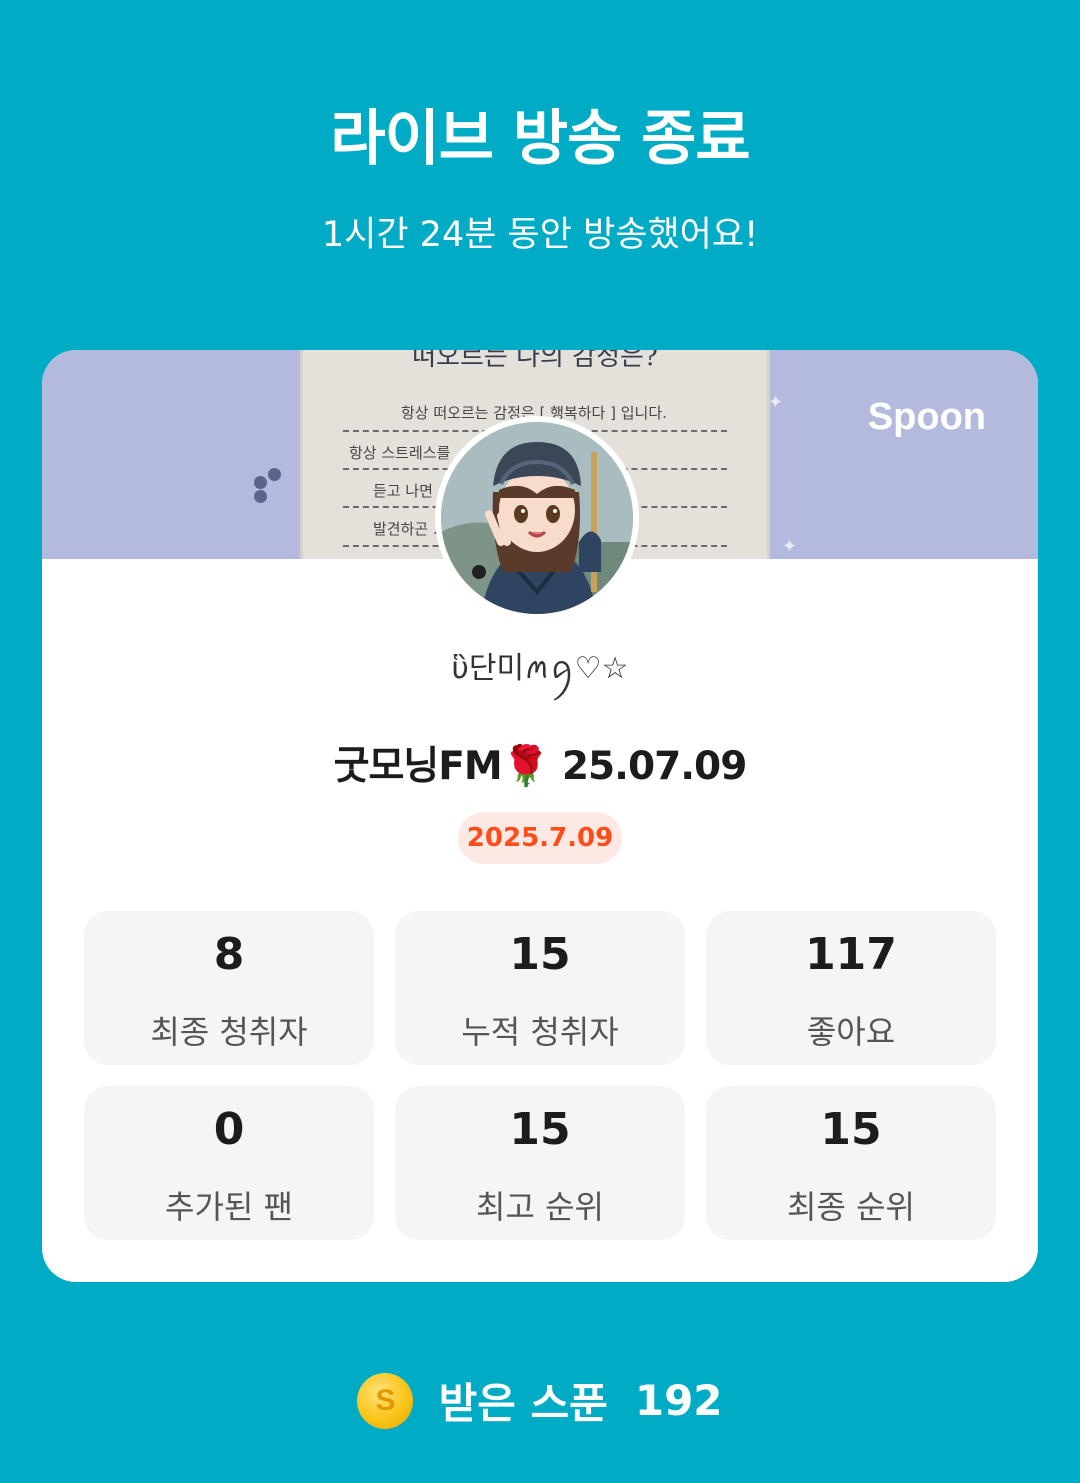 The height and width of the screenshot is (1483, 1080). Describe the element at coordinates (540, 766) in the screenshot. I see `live-title: 굿모닝FM🌹 25.07.09` at that location.